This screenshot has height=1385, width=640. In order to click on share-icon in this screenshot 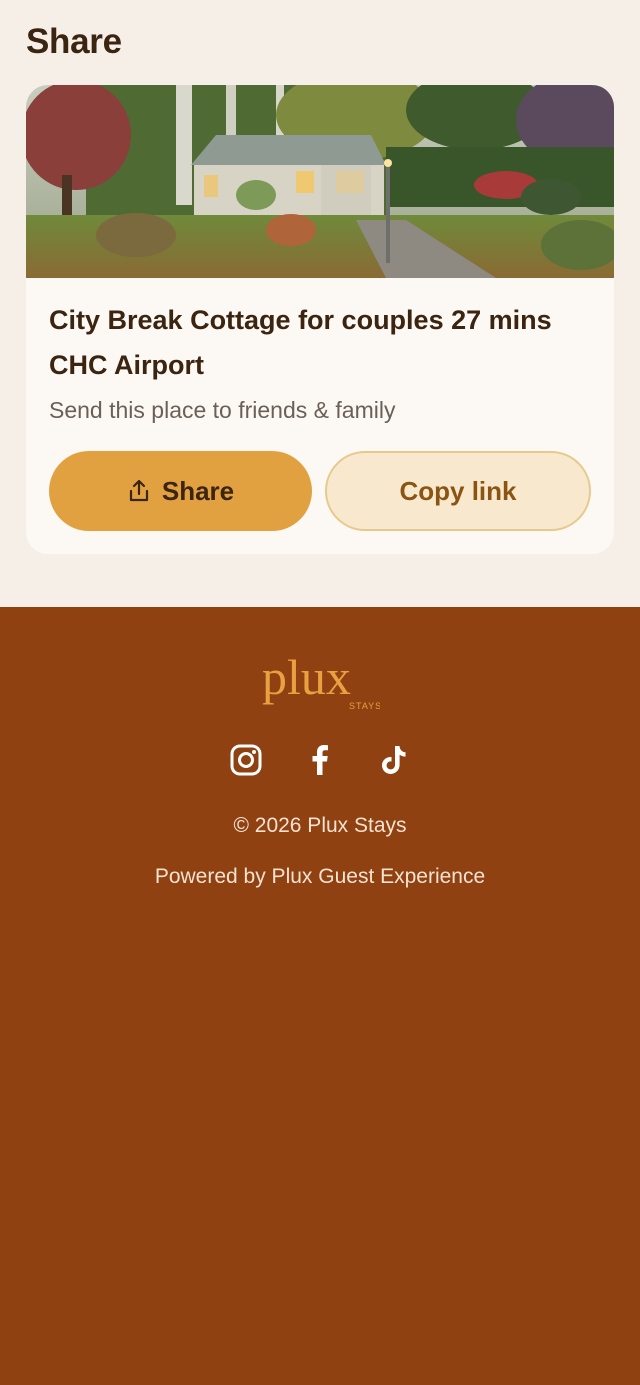, I will do `click(138, 490)`.